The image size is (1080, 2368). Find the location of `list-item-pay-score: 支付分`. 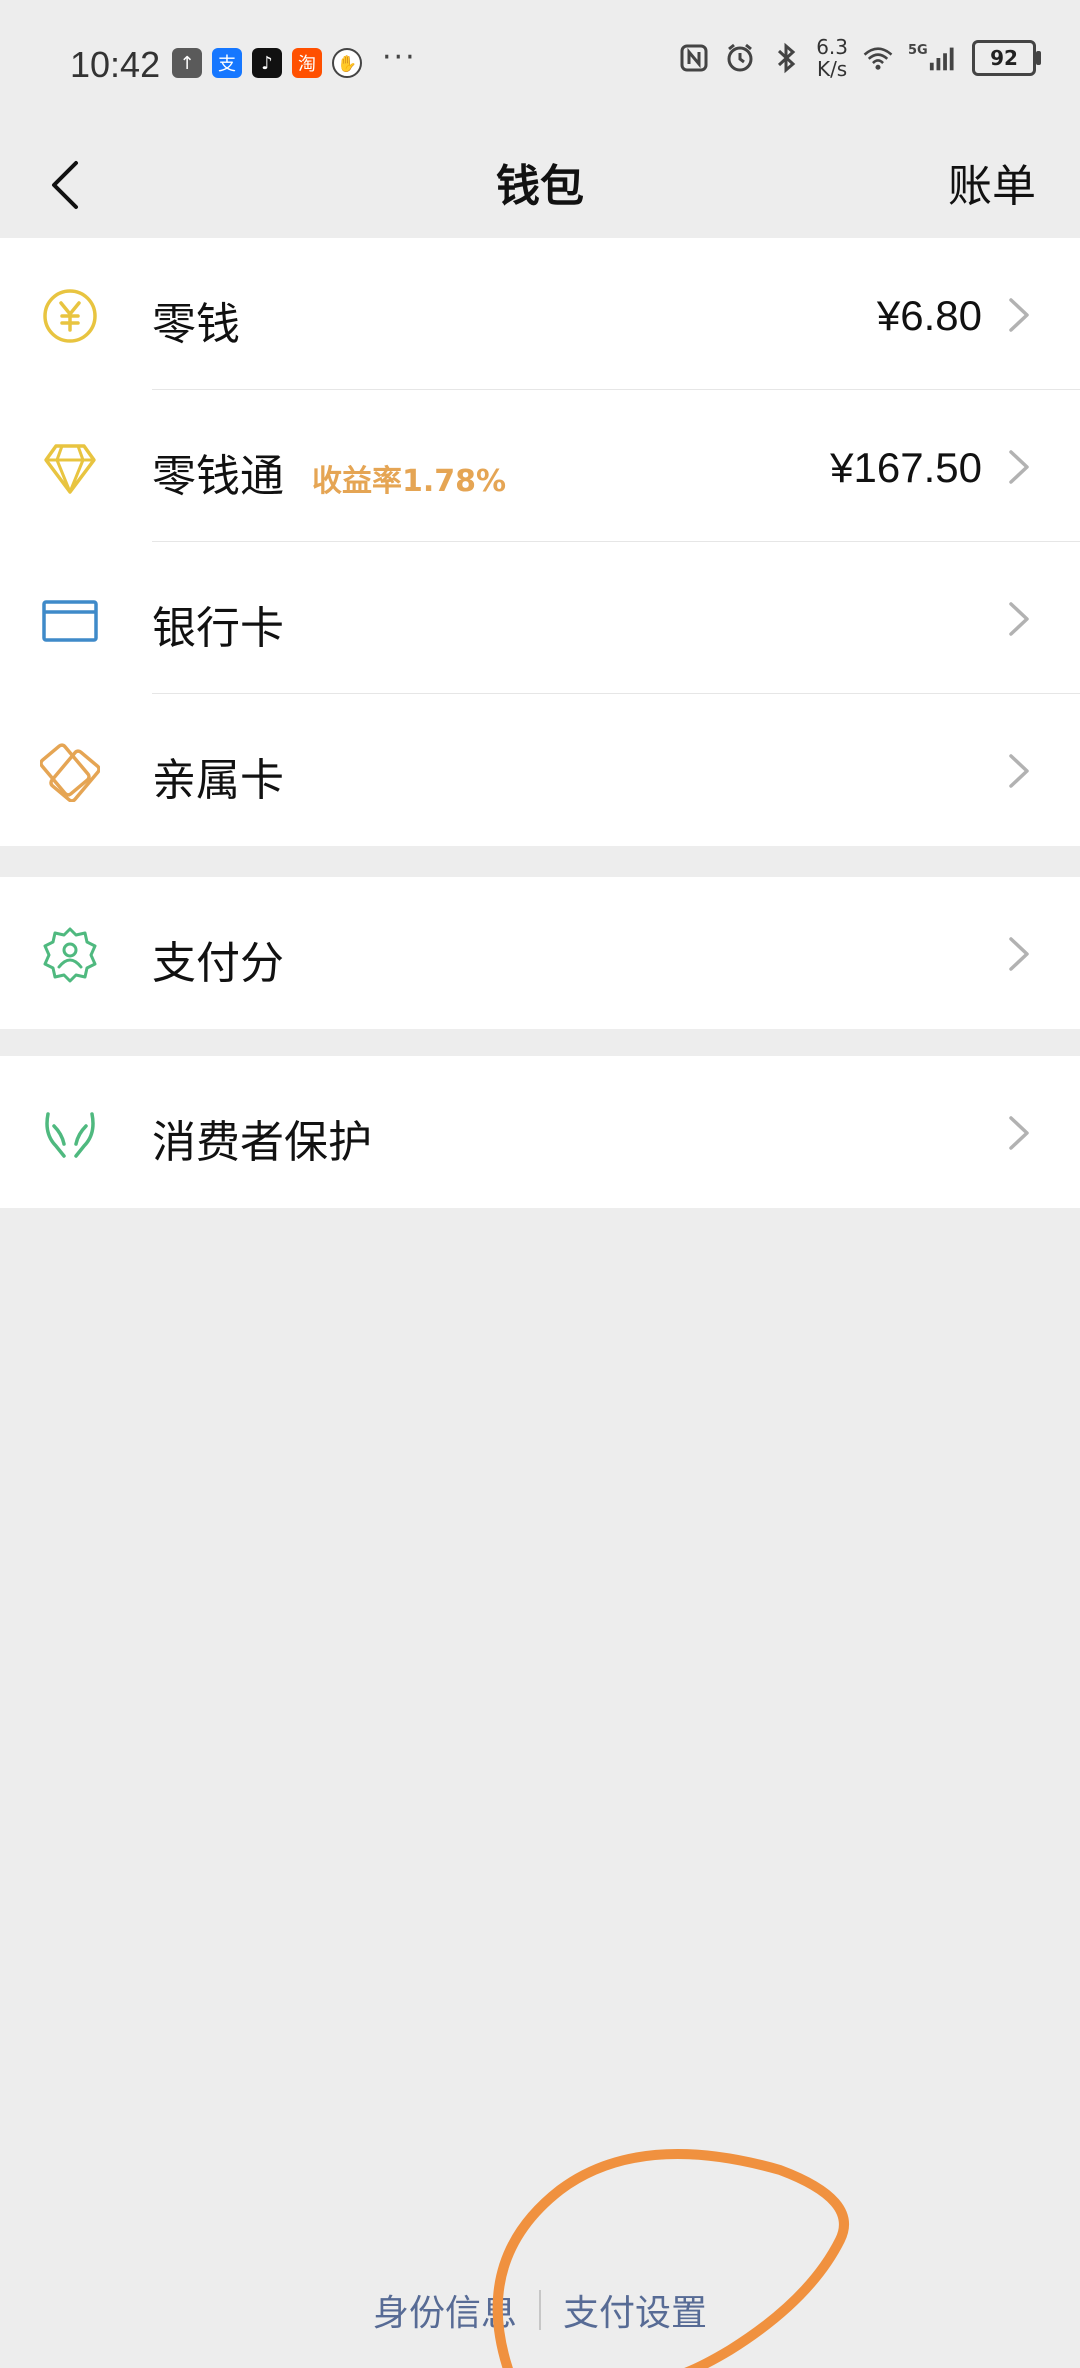

list-item-pay-score: 支付分 is located at coordinates (540, 953).